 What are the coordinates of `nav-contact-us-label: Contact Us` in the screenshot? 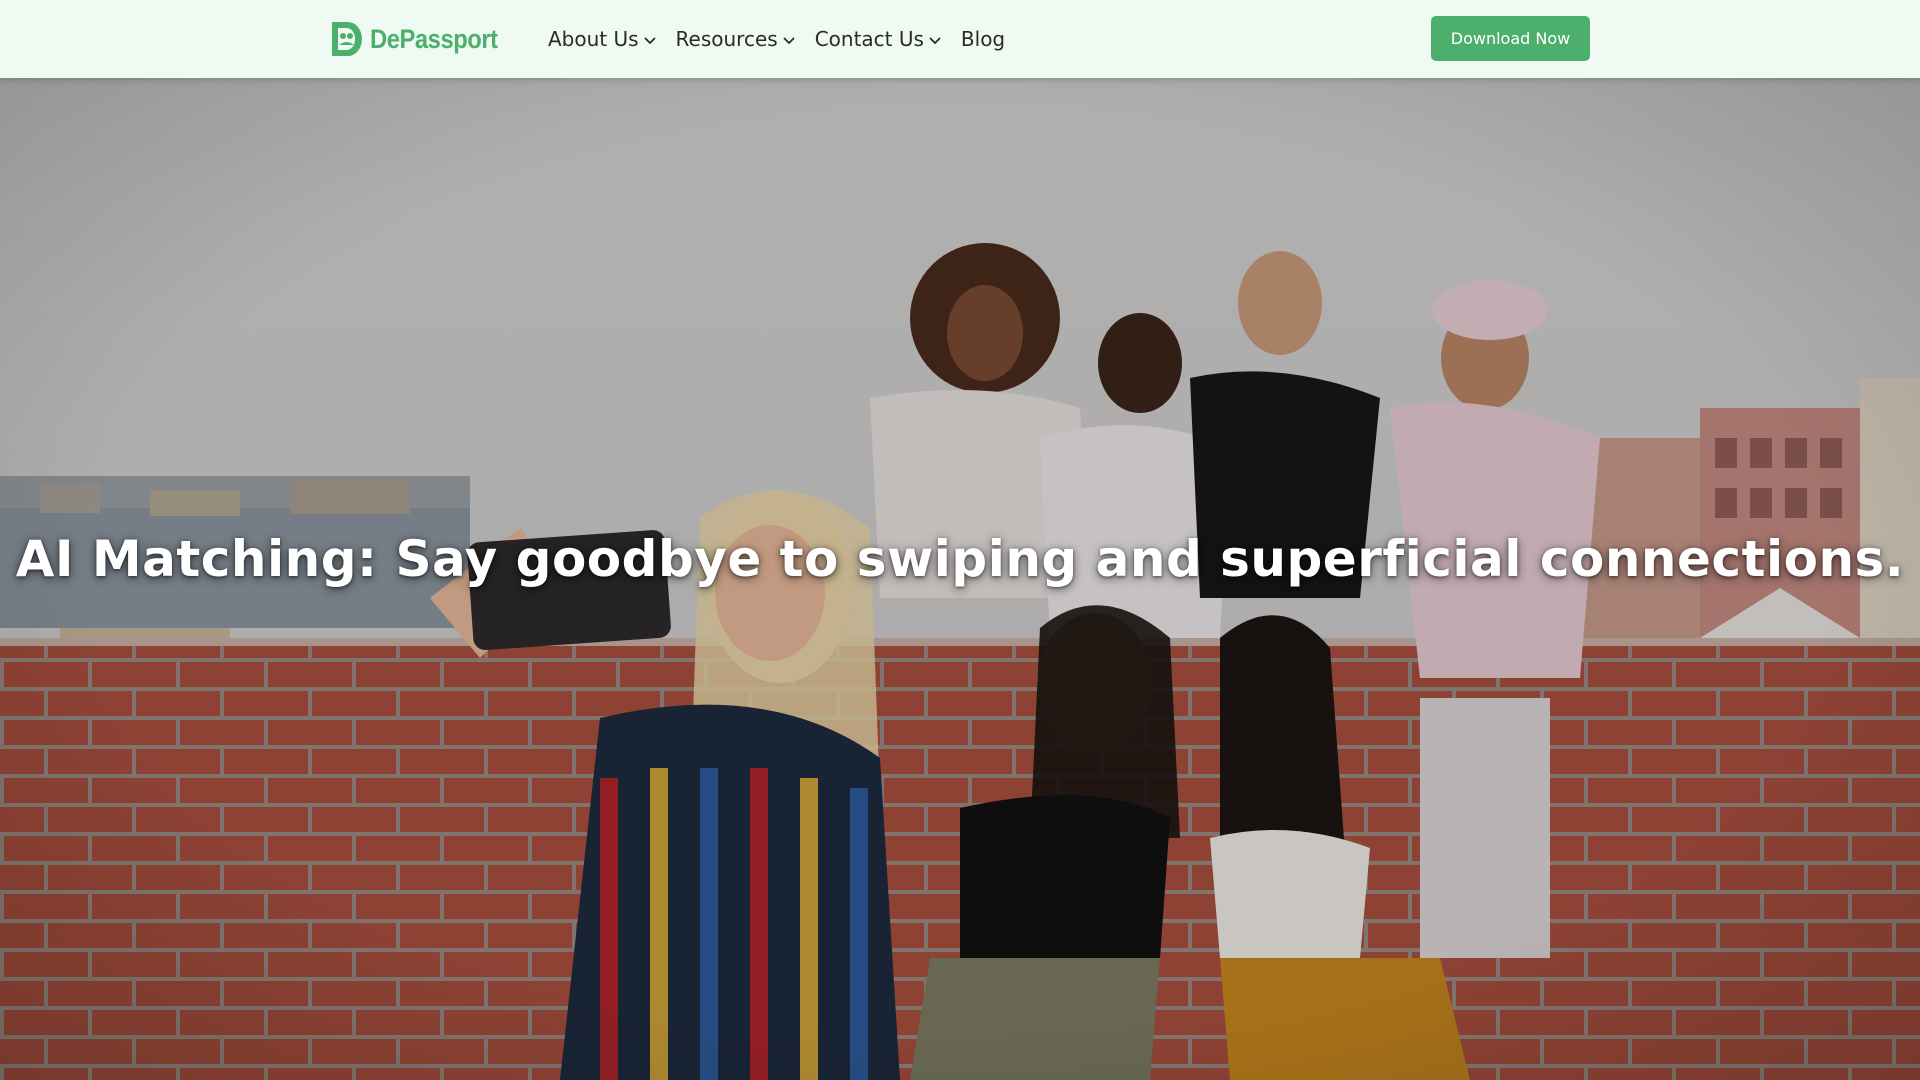 It's located at (869, 39).